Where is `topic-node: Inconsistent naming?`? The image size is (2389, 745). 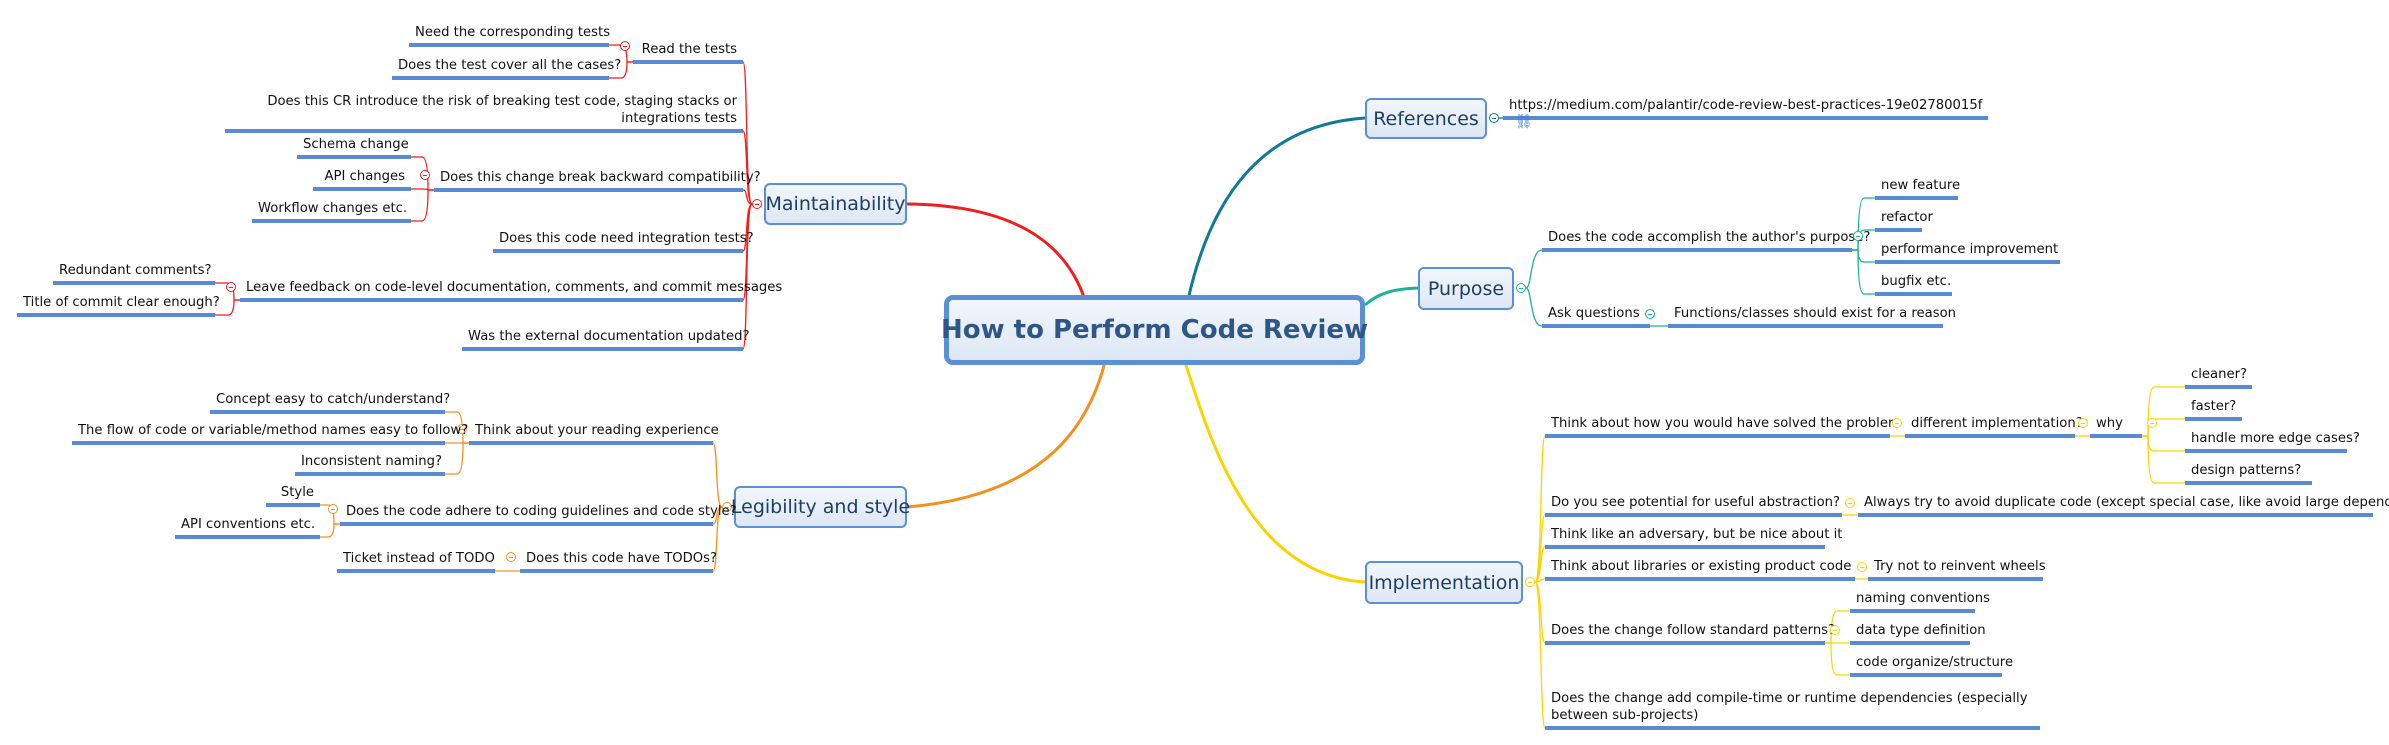 topic-node: Inconsistent naming? is located at coordinates (370, 464).